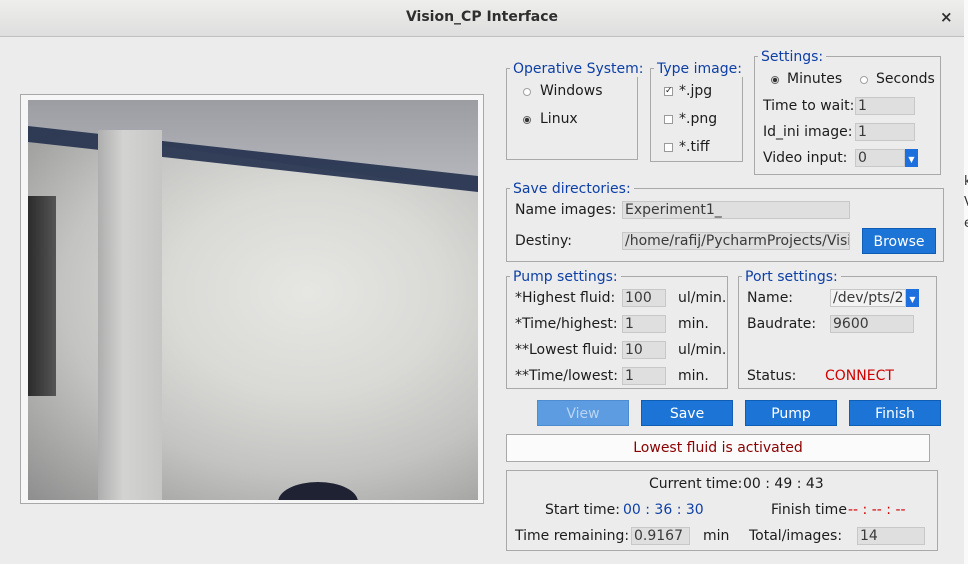 Image resolution: width=968 pixels, height=564 pixels. Describe the element at coordinates (885, 132) in the screenshot. I see `id-ini-input: 1` at that location.